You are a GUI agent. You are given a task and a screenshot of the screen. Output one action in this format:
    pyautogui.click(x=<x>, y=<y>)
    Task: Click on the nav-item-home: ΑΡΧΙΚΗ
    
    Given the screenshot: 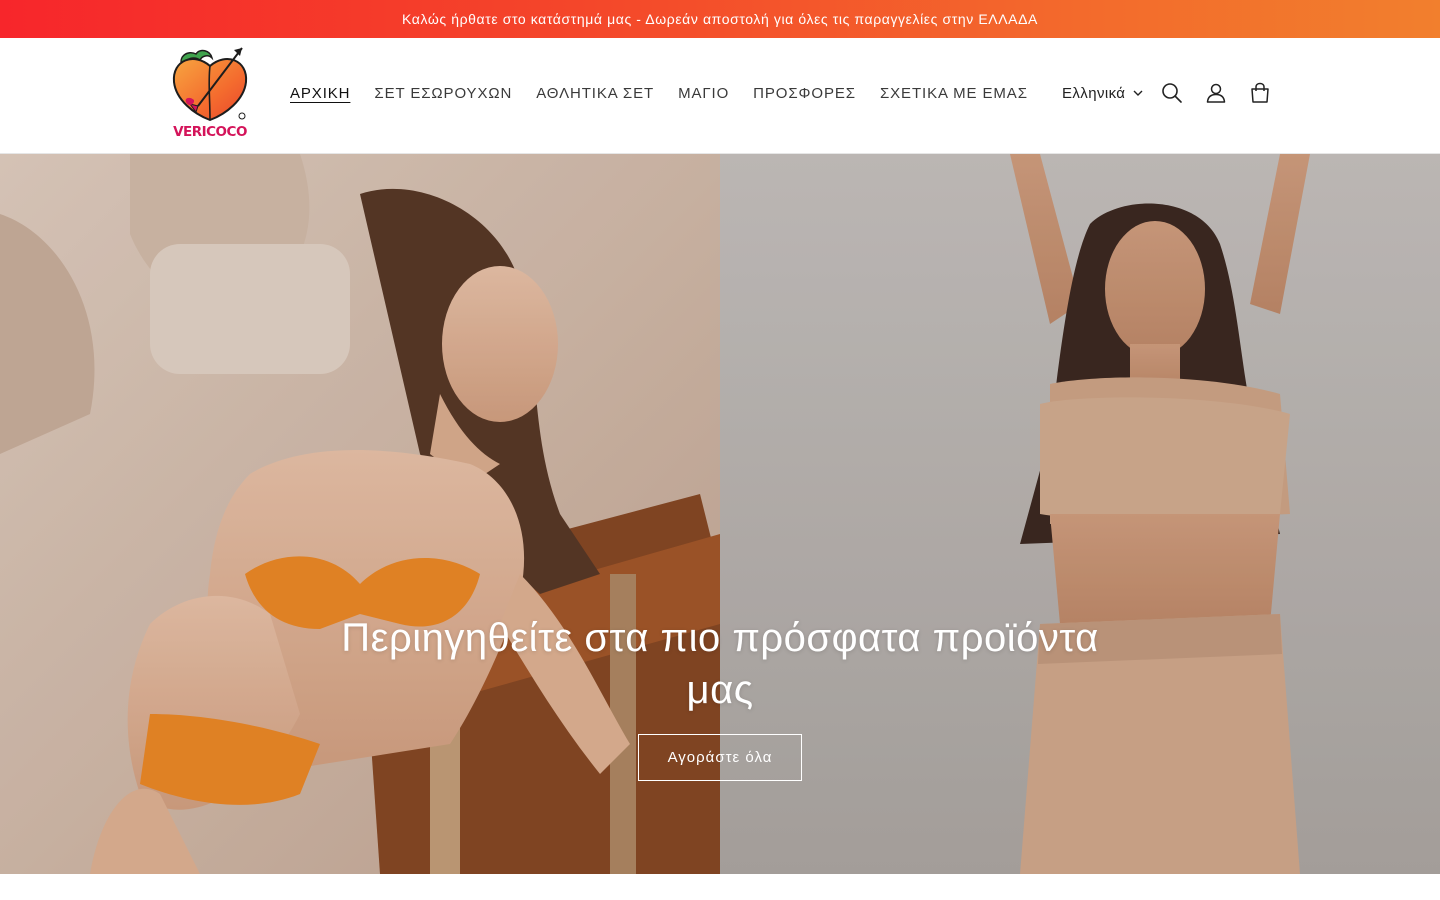 What is the action you would take?
    pyautogui.click(x=320, y=93)
    